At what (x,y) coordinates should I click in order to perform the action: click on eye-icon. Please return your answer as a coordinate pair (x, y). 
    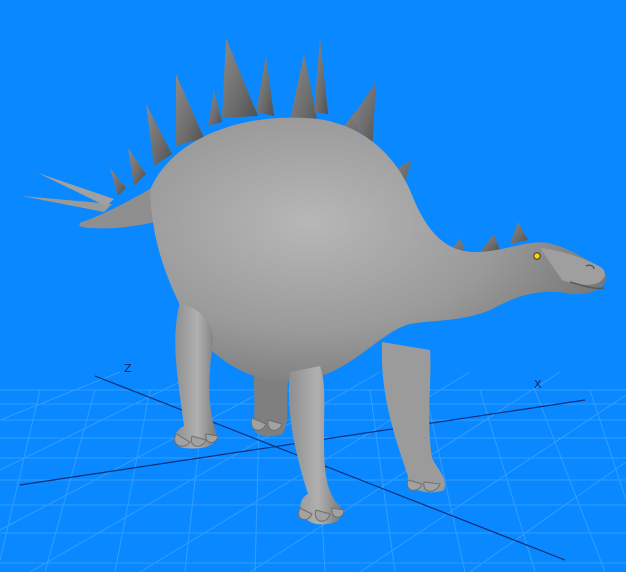
    Looking at the image, I should click on (537, 256).